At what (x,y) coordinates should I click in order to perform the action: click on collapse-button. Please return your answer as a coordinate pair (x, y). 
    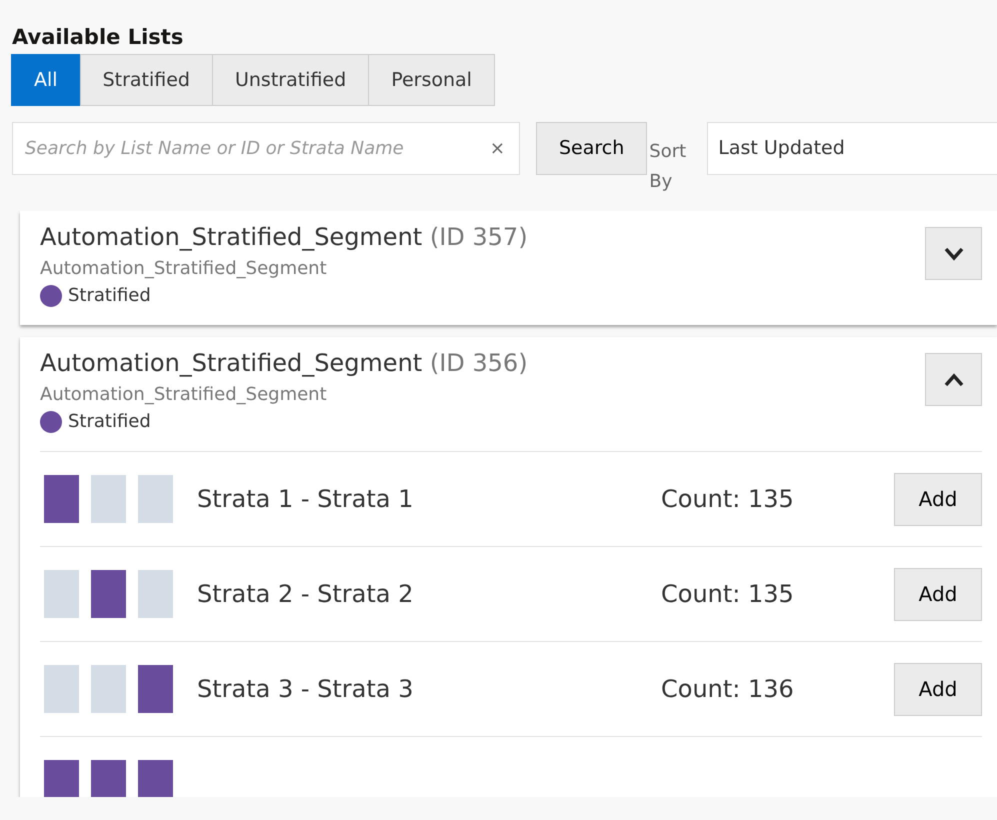
    Looking at the image, I should click on (953, 379).